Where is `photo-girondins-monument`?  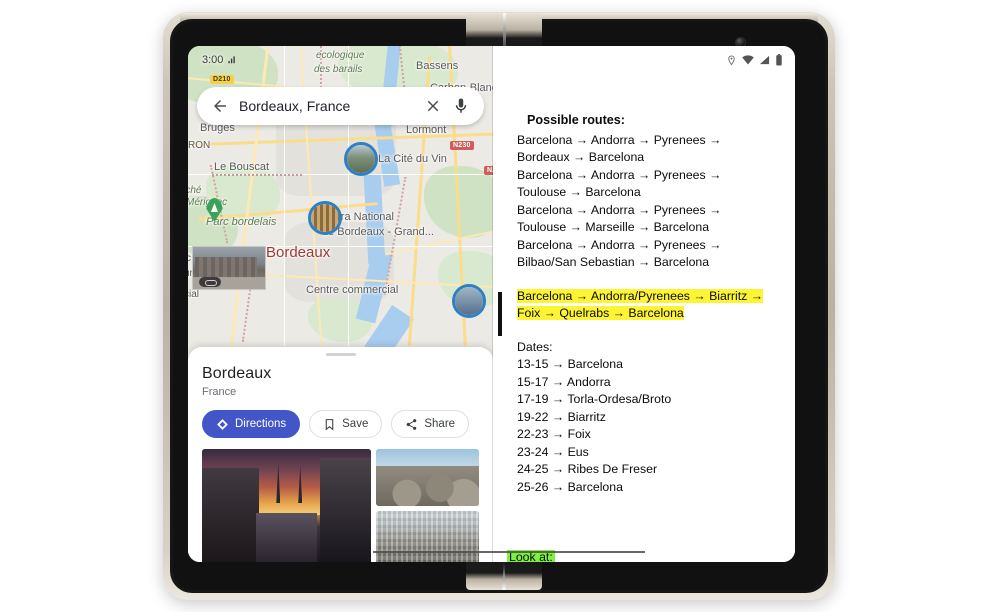 photo-girondins-monument is located at coordinates (427, 477).